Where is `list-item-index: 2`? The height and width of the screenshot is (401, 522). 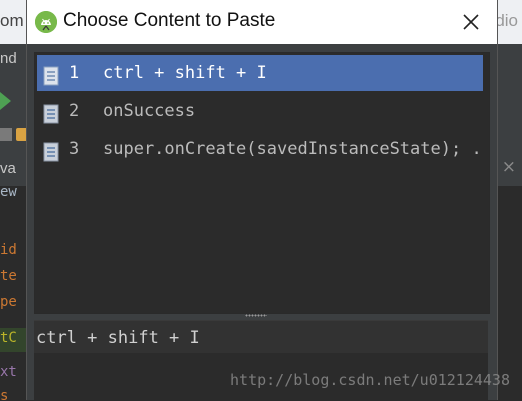 list-item-index: 2 is located at coordinates (74, 111).